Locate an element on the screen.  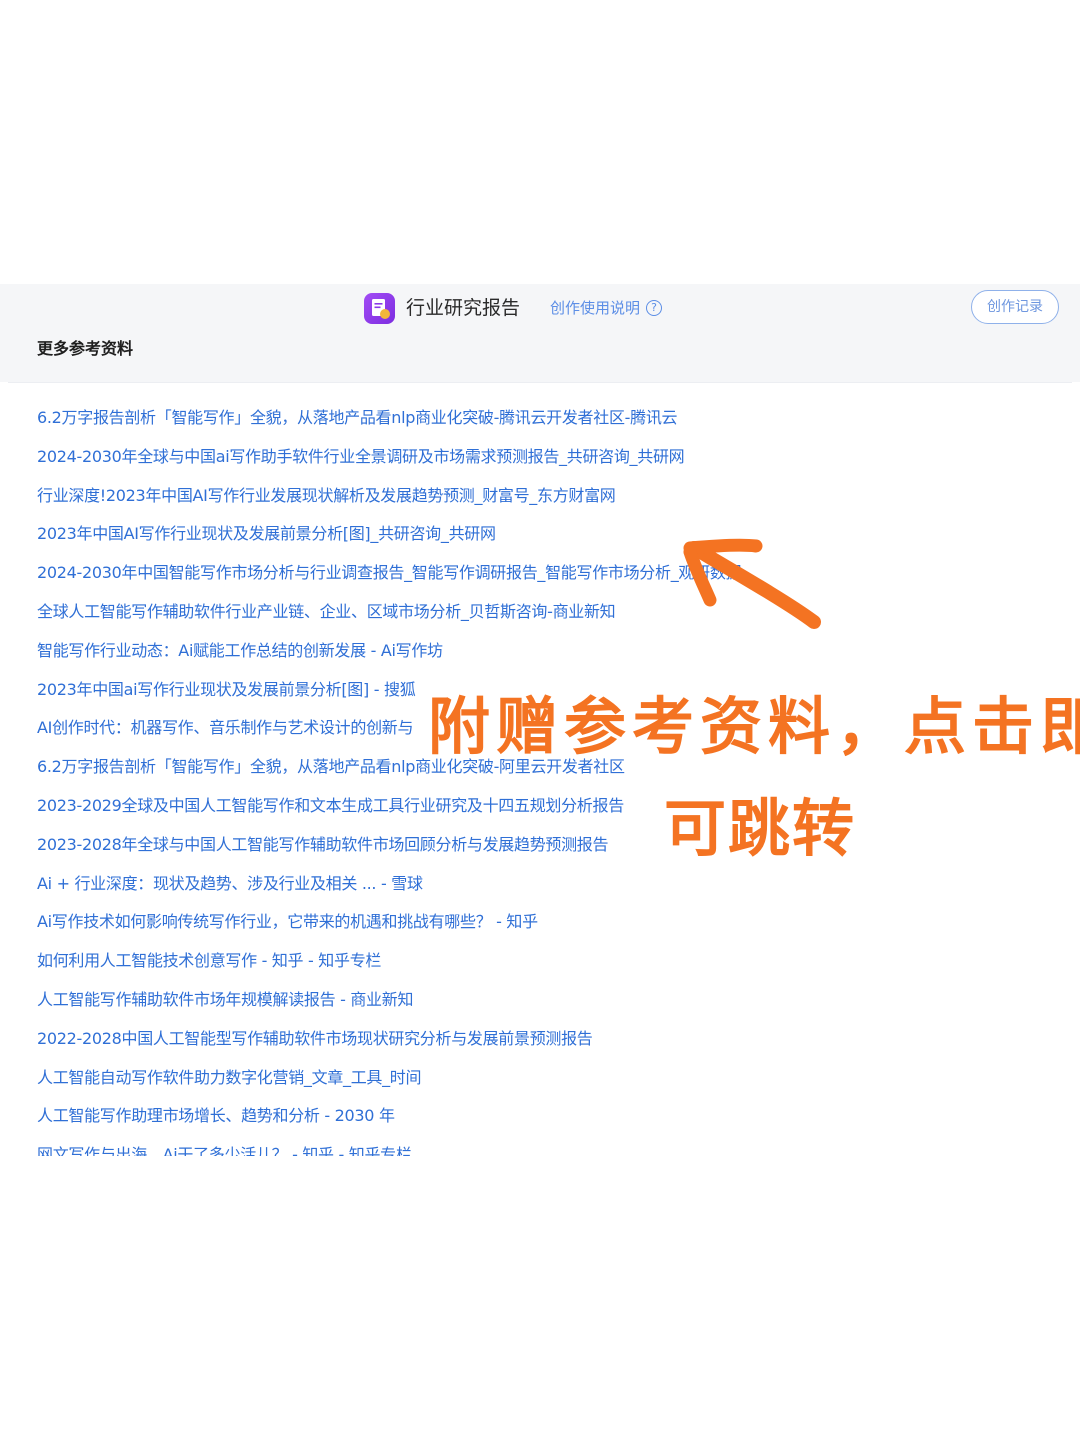
reference-link: 人工智能写作辅助软件市场年规模解读报告 - 商业新知 is located at coordinates (557, 1007).